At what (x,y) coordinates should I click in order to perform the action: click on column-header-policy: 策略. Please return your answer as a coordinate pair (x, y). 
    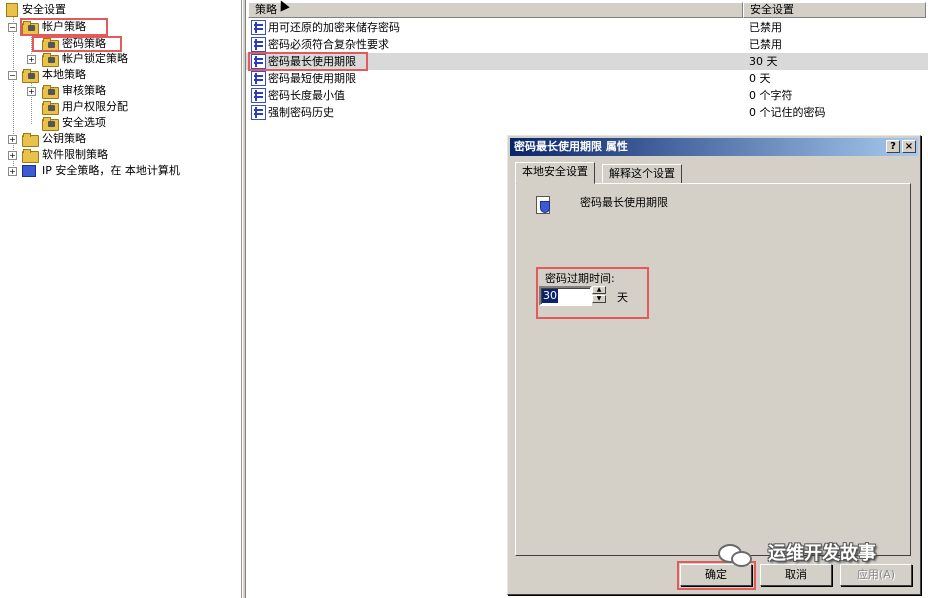
    Looking at the image, I should click on (495, 10).